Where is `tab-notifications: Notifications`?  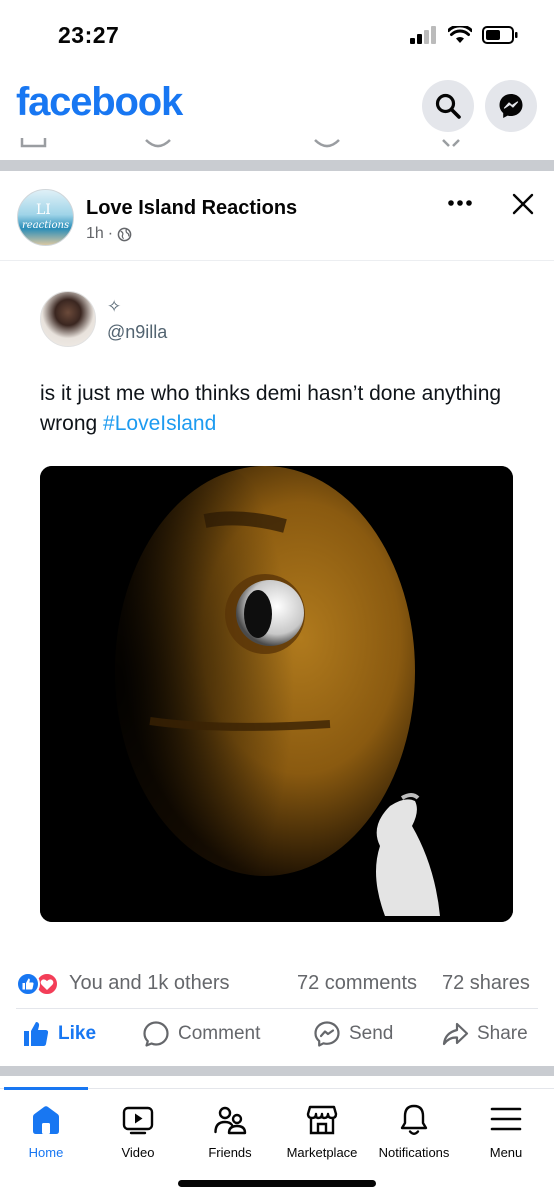 tab-notifications: Notifications is located at coordinates (414, 1131).